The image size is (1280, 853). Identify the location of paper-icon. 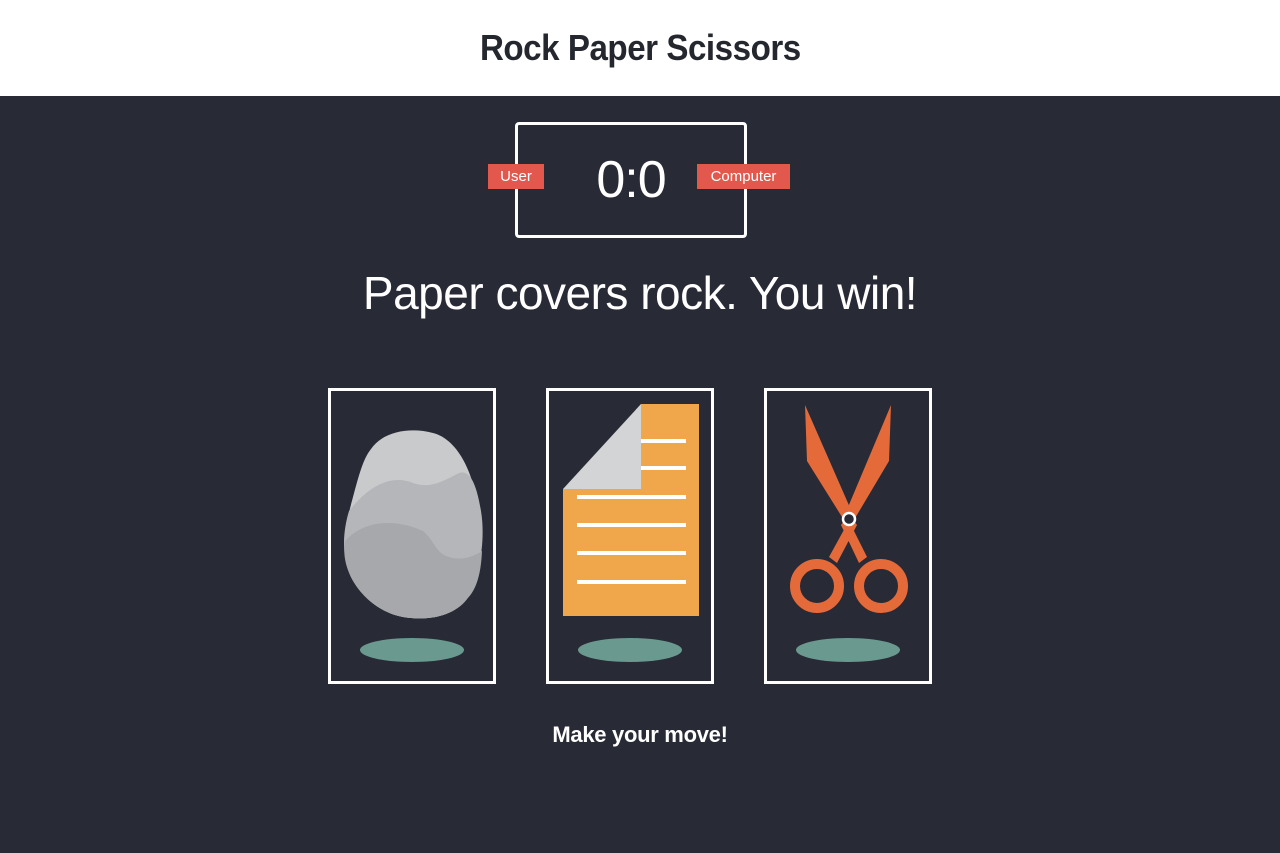
(631, 533).